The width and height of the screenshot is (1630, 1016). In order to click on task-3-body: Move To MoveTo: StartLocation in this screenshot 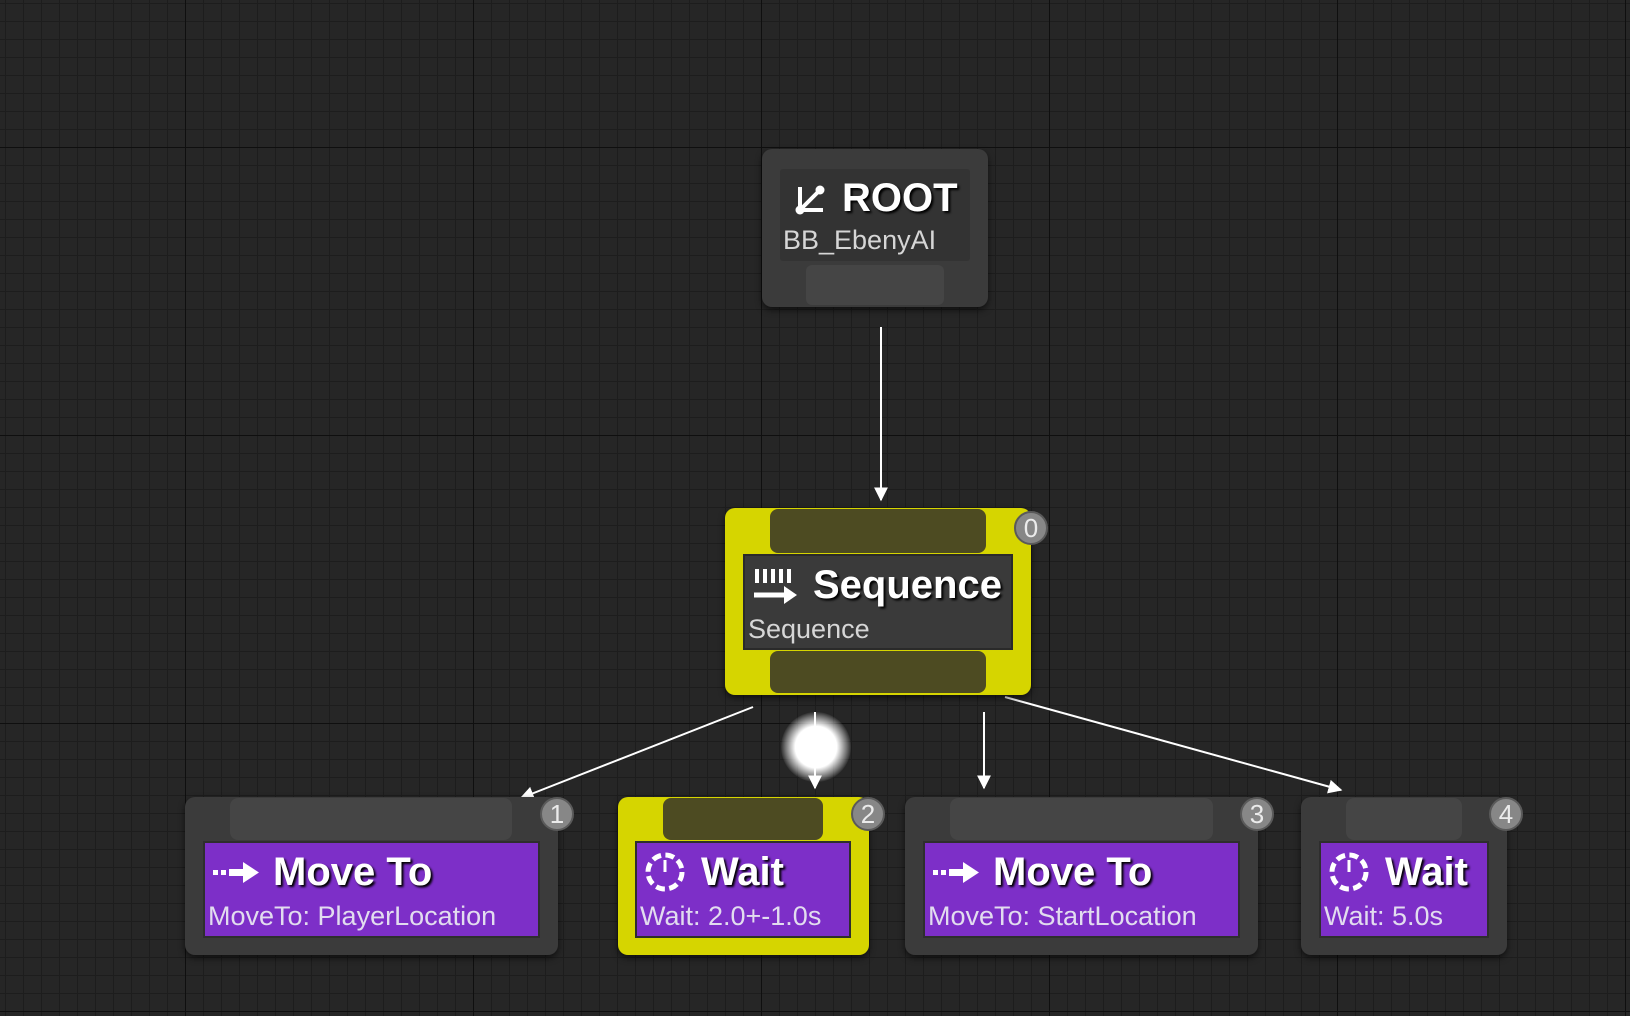, I will do `click(1081, 889)`.